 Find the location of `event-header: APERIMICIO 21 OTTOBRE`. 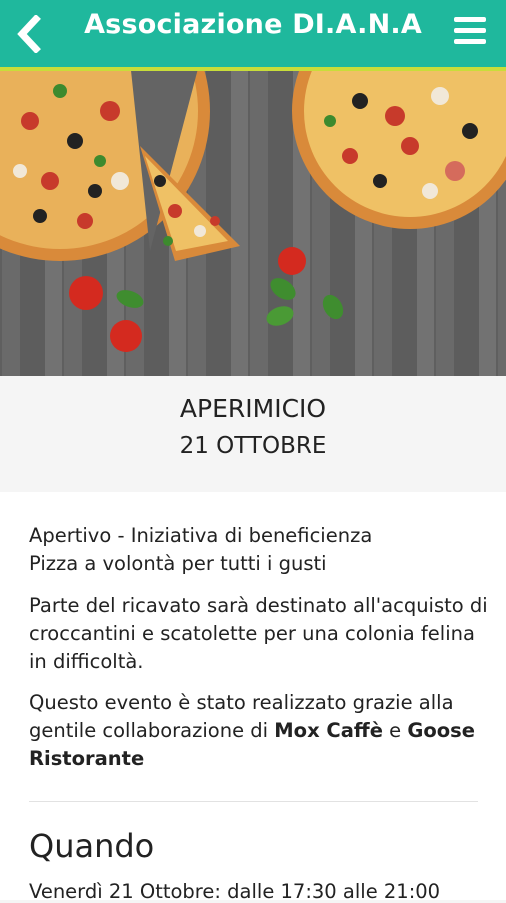

event-header: APERIMICIO 21 OTTOBRE is located at coordinates (253, 434).